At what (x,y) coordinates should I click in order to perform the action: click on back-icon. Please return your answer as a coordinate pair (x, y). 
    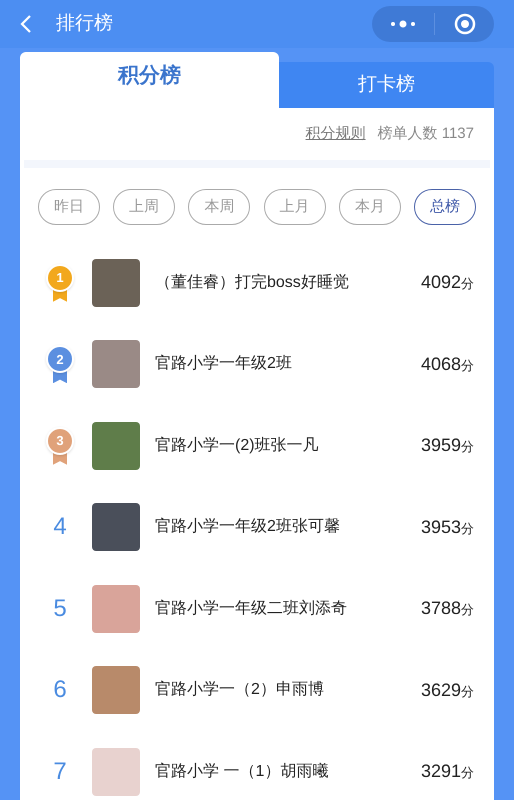
    Looking at the image, I should click on (26, 24).